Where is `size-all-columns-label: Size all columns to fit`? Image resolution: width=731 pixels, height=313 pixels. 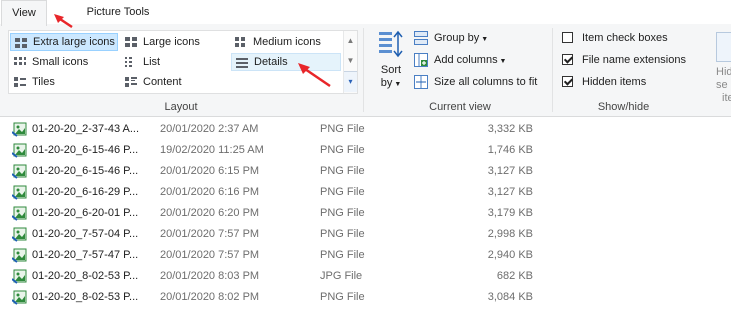 size-all-columns-label: Size all columns to fit is located at coordinates (486, 82).